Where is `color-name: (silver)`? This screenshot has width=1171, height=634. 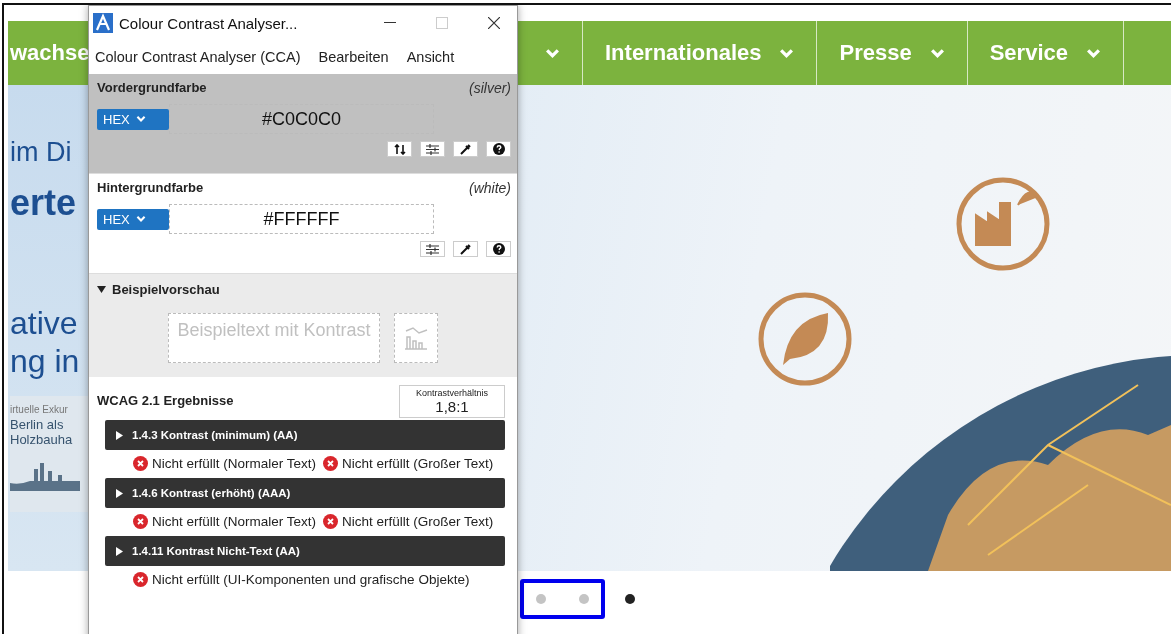 color-name: (silver) is located at coordinates (490, 88).